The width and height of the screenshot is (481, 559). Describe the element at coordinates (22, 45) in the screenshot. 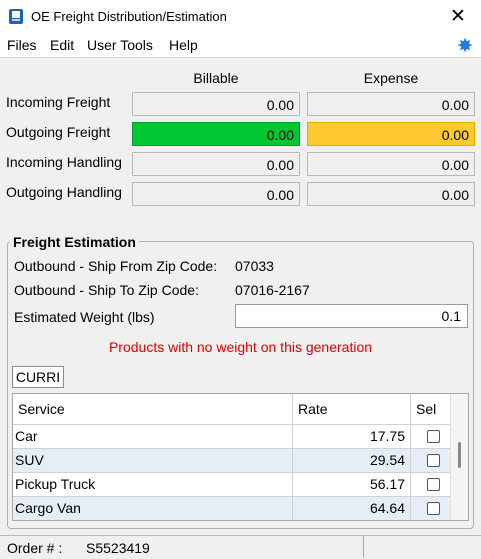

I see `menu-files: Files` at that location.